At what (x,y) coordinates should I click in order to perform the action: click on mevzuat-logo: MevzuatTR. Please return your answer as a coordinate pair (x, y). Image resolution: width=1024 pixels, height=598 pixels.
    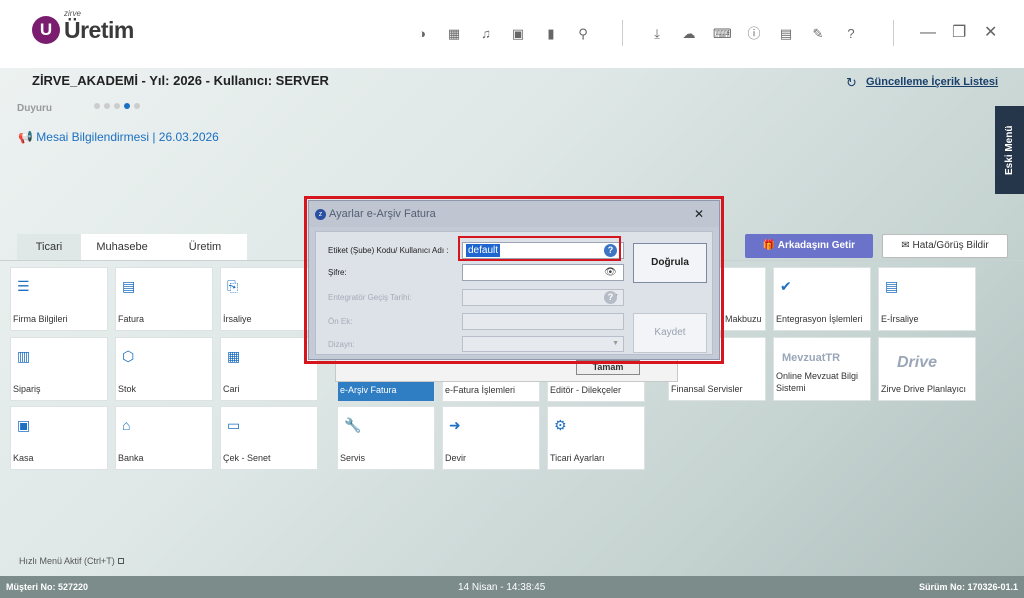
    Looking at the image, I should click on (811, 358).